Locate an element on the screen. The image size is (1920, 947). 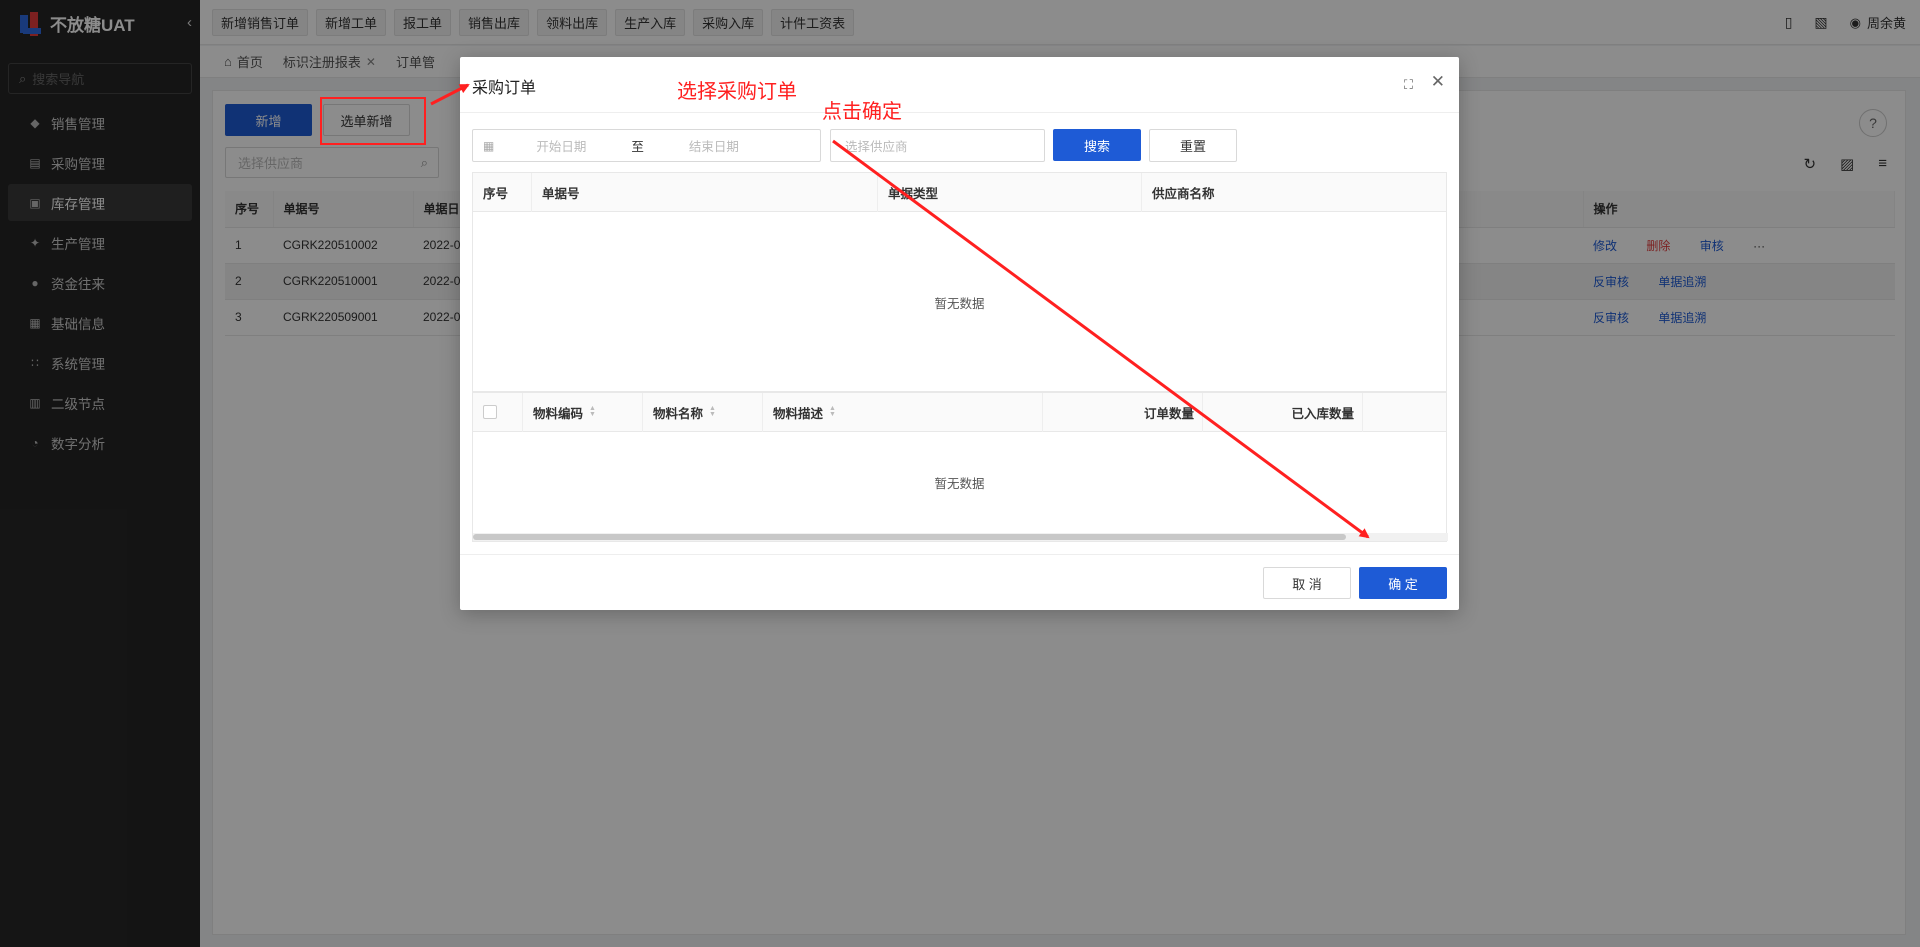
column-label: 物料描述 is located at coordinates (798, 413).